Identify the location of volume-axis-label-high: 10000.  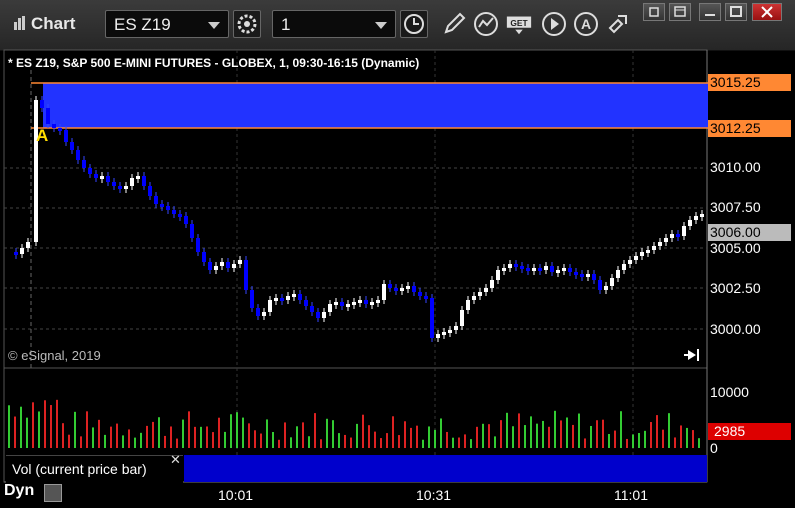
(729, 392).